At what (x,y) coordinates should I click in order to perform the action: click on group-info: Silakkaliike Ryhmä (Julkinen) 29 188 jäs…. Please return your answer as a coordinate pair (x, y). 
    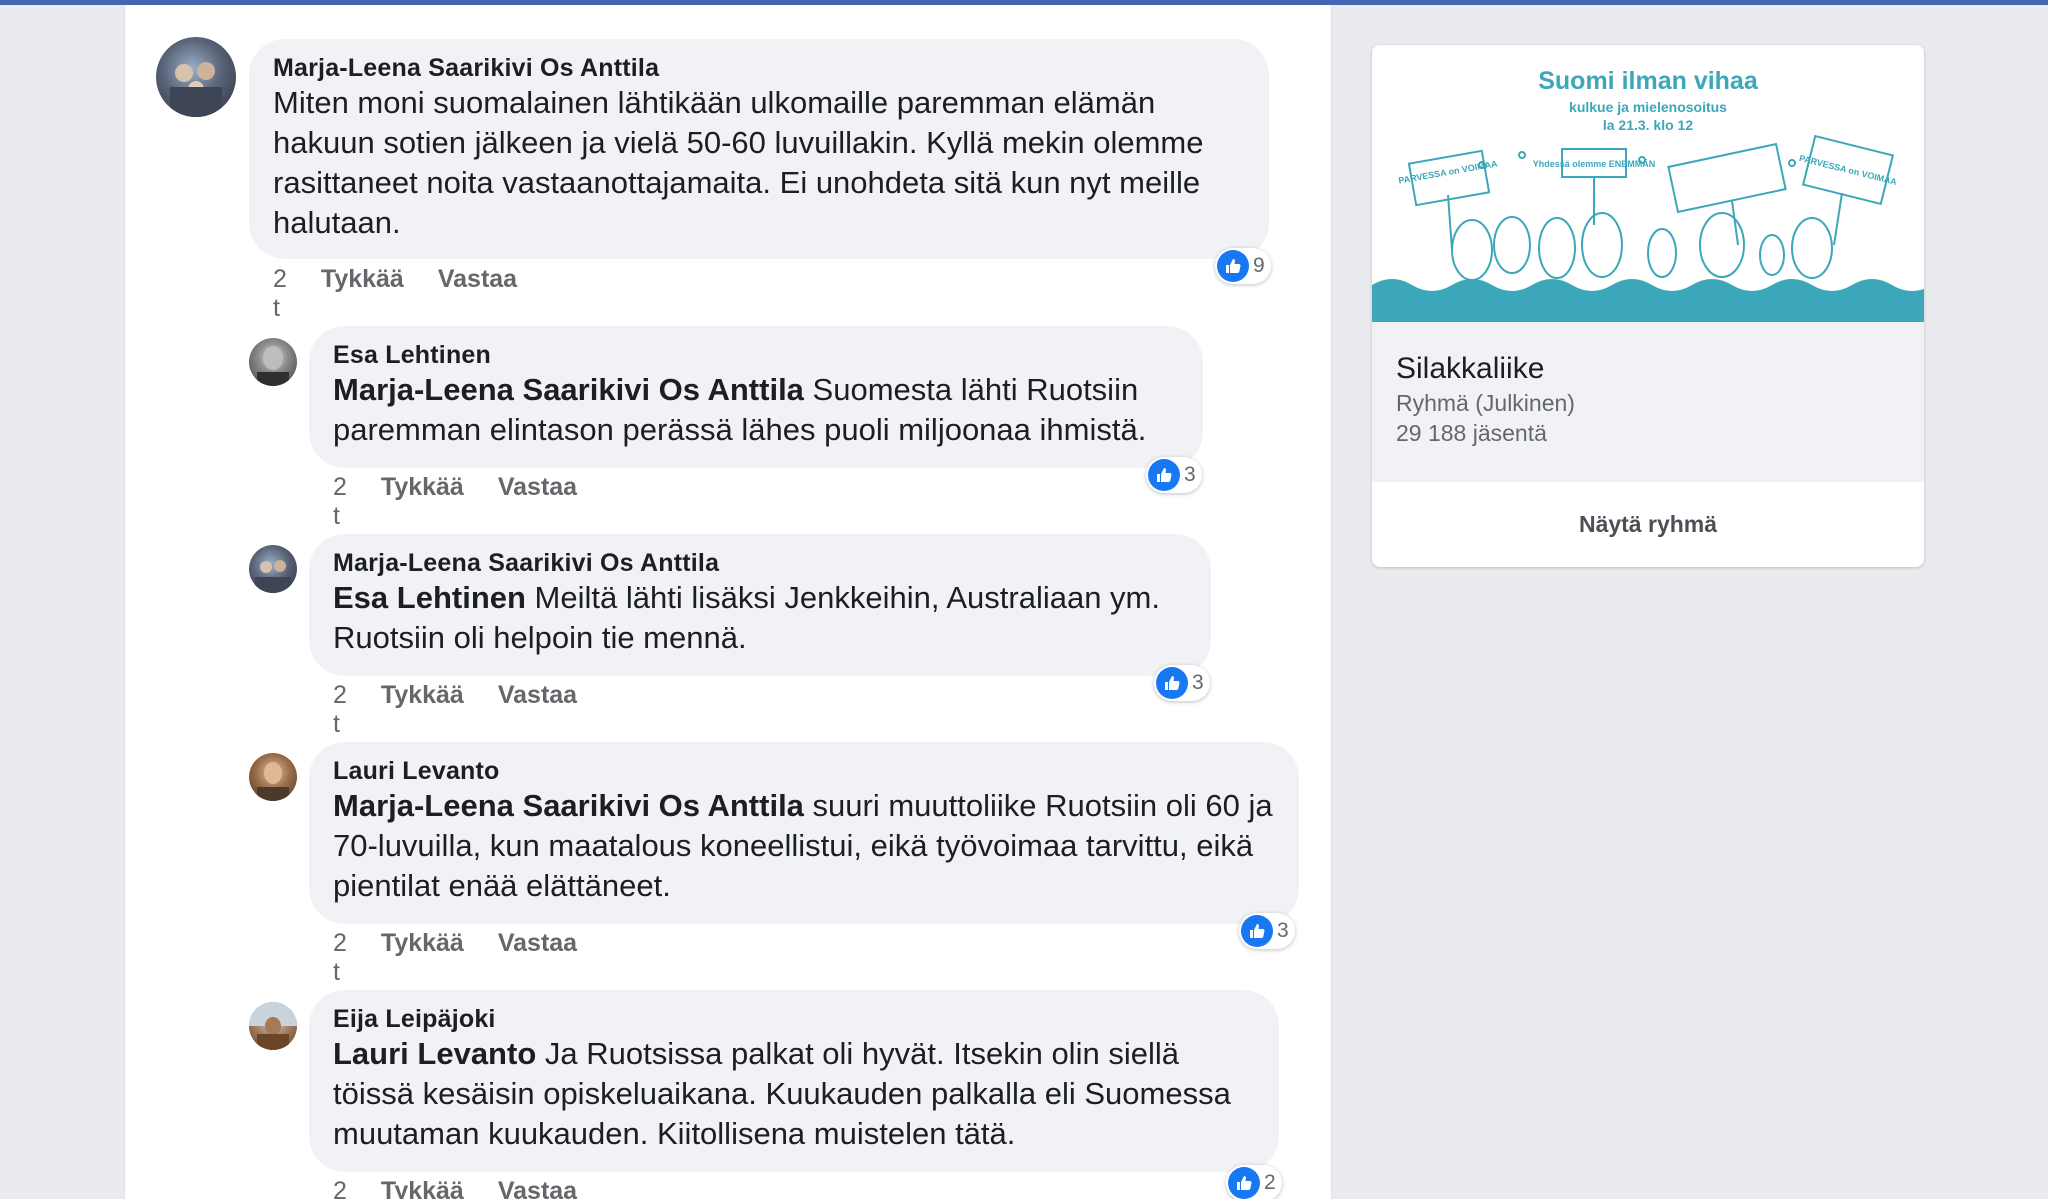
    Looking at the image, I should click on (1648, 402).